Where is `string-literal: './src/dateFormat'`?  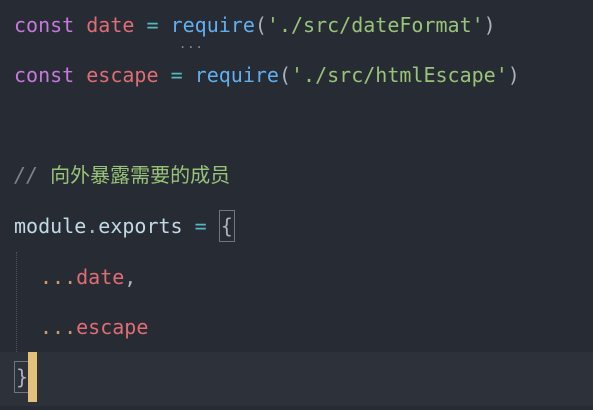 string-literal: './src/dateFormat' is located at coordinates (375, 25).